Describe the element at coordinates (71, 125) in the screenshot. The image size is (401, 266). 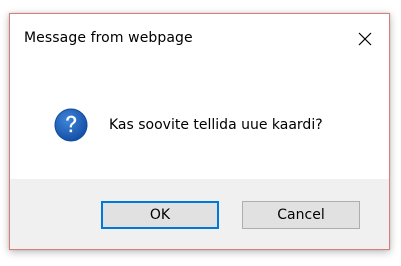
I see `question-icon` at that location.